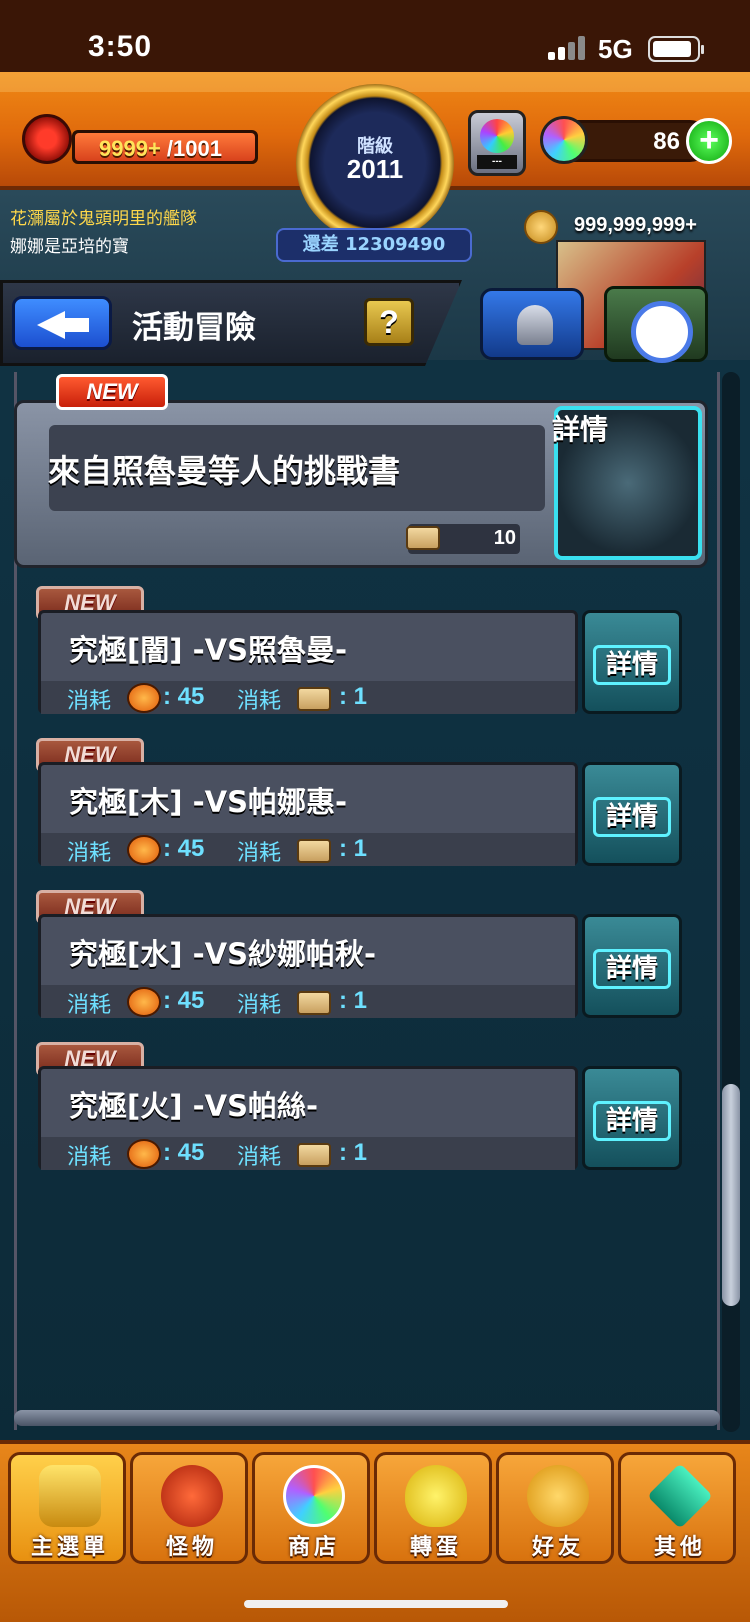 The height and width of the screenshot is (1622, 750). I want to click on orb-icon, so click(564, 140).